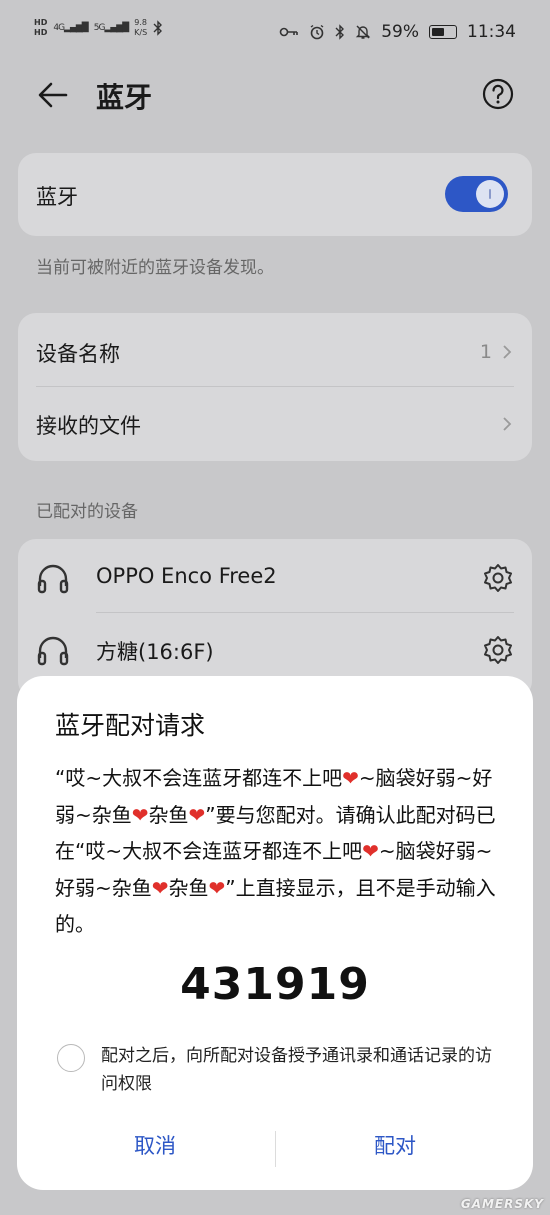 Image resolution: width=550 pixels, height=1215 pixels. What do you see at coordinates (87, 512) in the screenshot?
I see `paired-devices-title: 已配对的设备` at bounding box center [87, 512].